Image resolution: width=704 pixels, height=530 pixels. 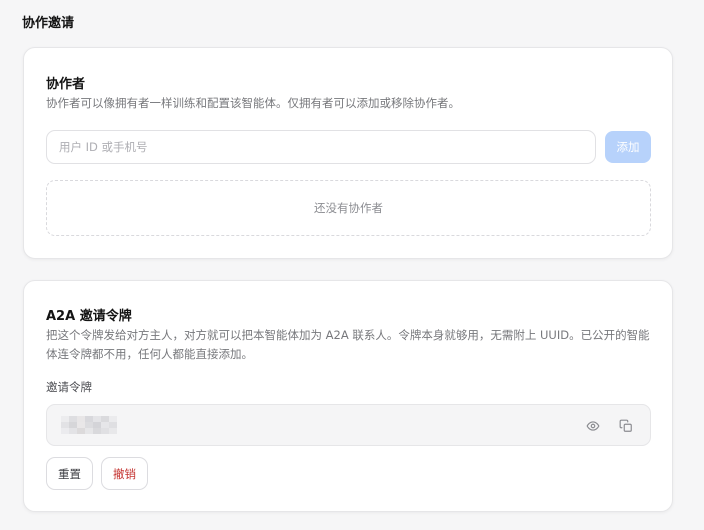 I want to click on masked-token-value, so click(x=89, y=425).